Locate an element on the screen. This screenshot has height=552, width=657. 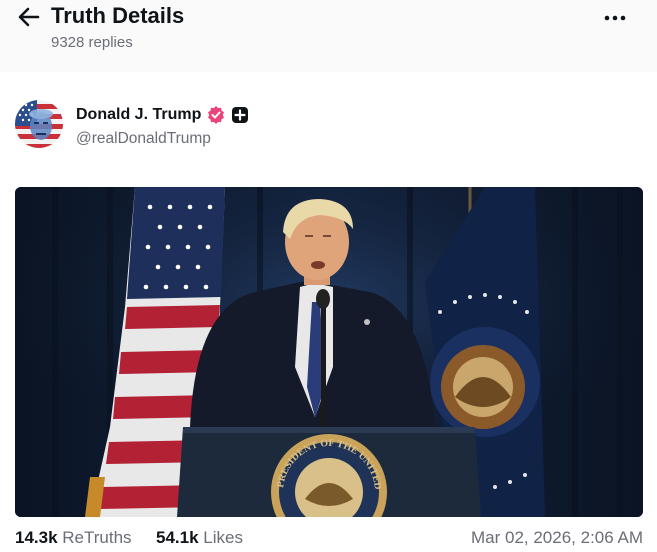
reply-count: 9328 replies is located at coordinates (92, 42).